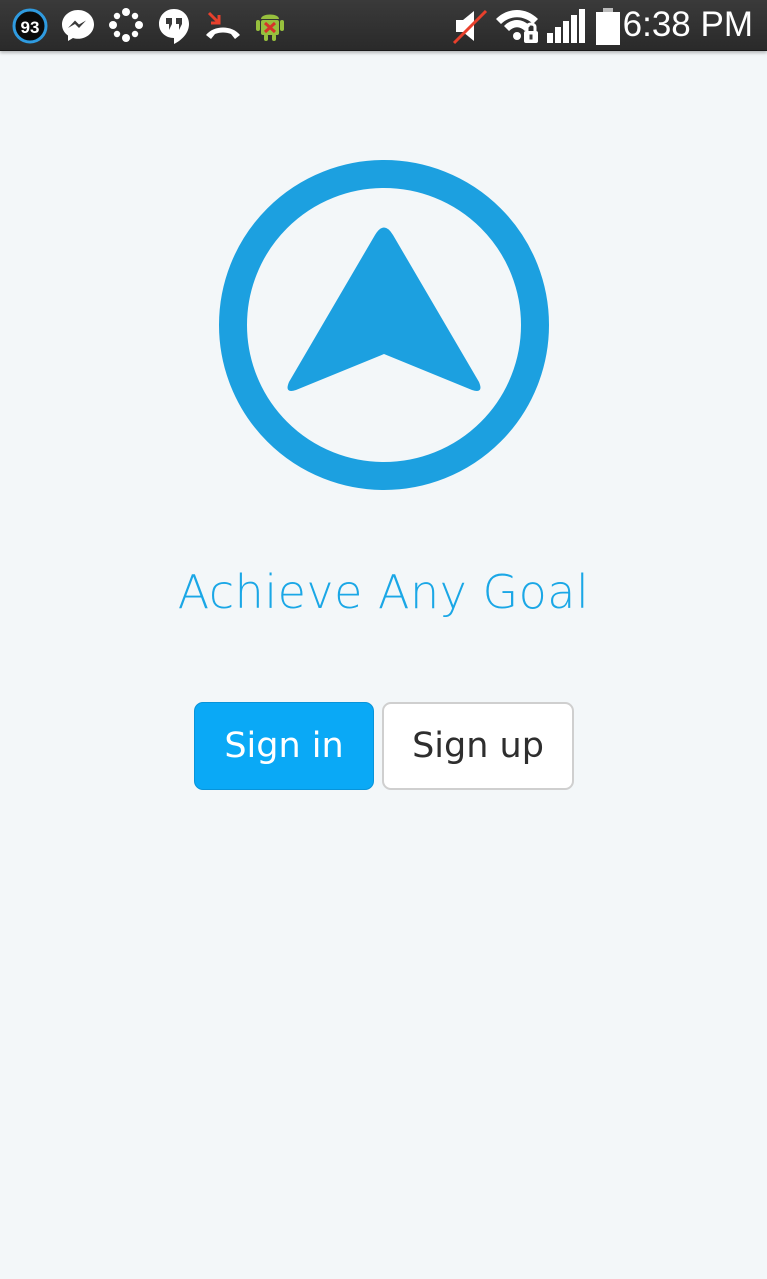  What do you see at coordinates (383, 25) in the screenshot?
I see `status-bar: 93 6:38 PM` at bounding box center [383, 25].